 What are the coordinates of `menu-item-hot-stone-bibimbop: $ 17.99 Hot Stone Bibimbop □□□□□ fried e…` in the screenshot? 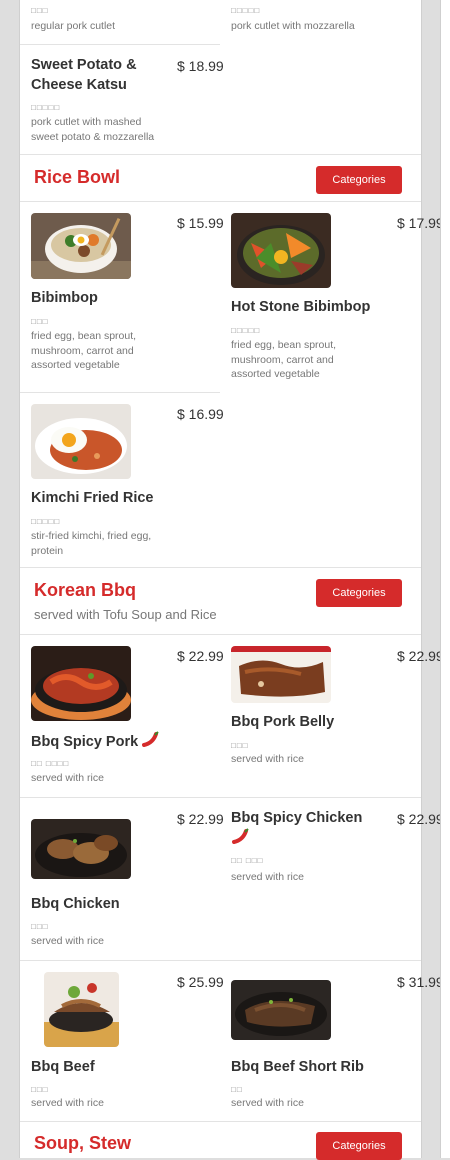 It's located at (332, 296).